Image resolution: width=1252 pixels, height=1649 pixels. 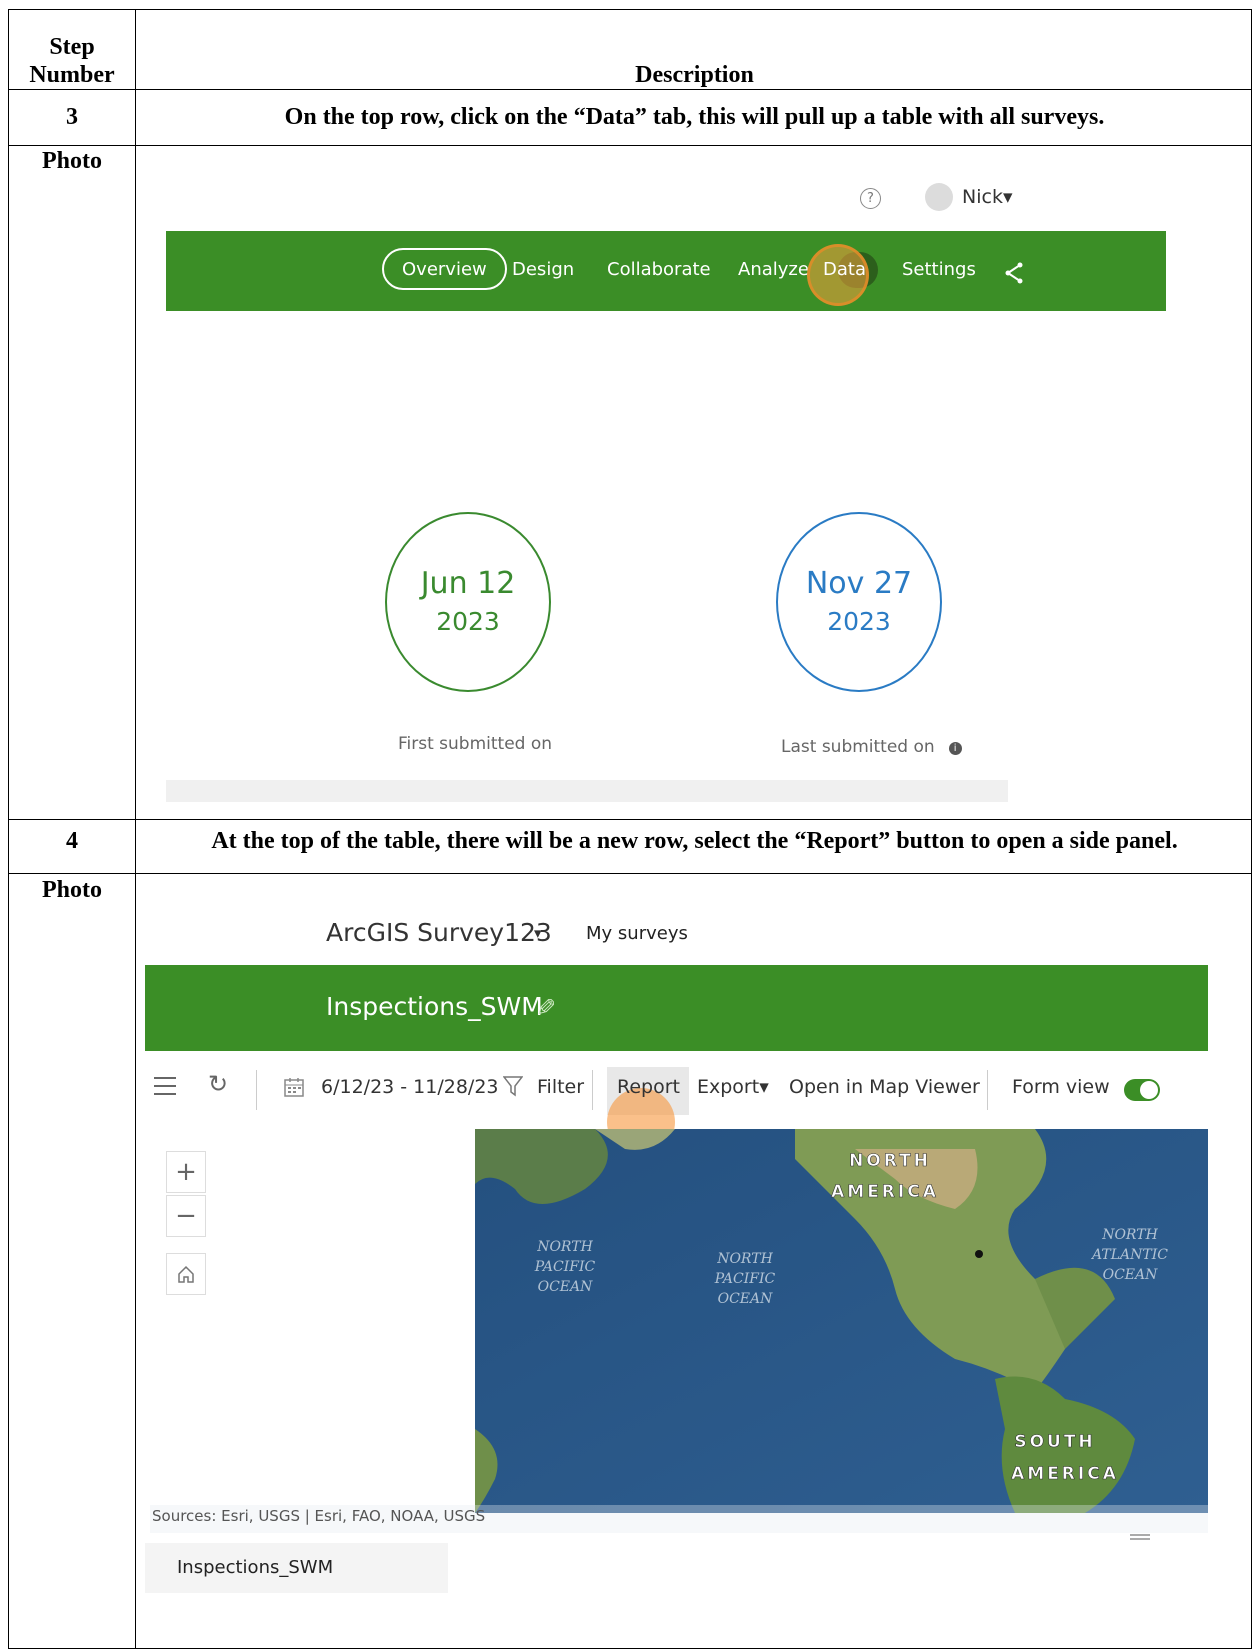 What do you see at coordinates (444, 269) in the screenshot?
I see `tab-overview: Overview` at bounding box center [444, 269].